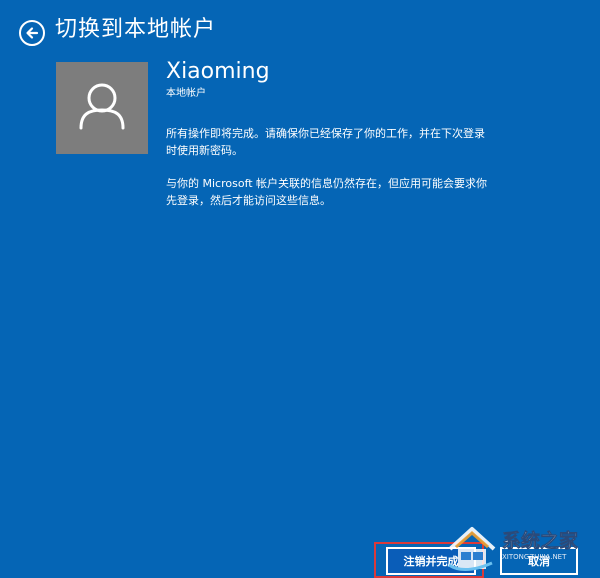 The width and height of the screenshot is (600, 578). I want to click on account-type-label: 本地帐户, so click(186, 93).